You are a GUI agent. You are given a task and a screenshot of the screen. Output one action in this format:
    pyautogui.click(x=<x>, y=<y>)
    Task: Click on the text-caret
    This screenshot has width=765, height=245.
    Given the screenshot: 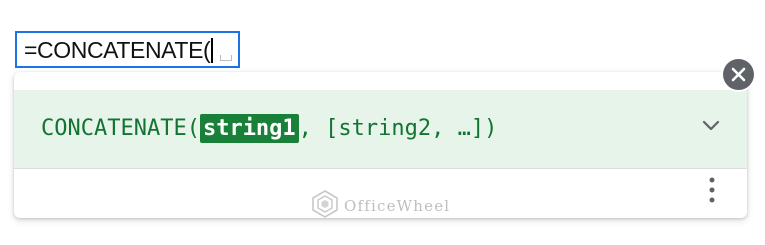 What is the action you would take?
    pyautogui.click(x=212, y=50)
    